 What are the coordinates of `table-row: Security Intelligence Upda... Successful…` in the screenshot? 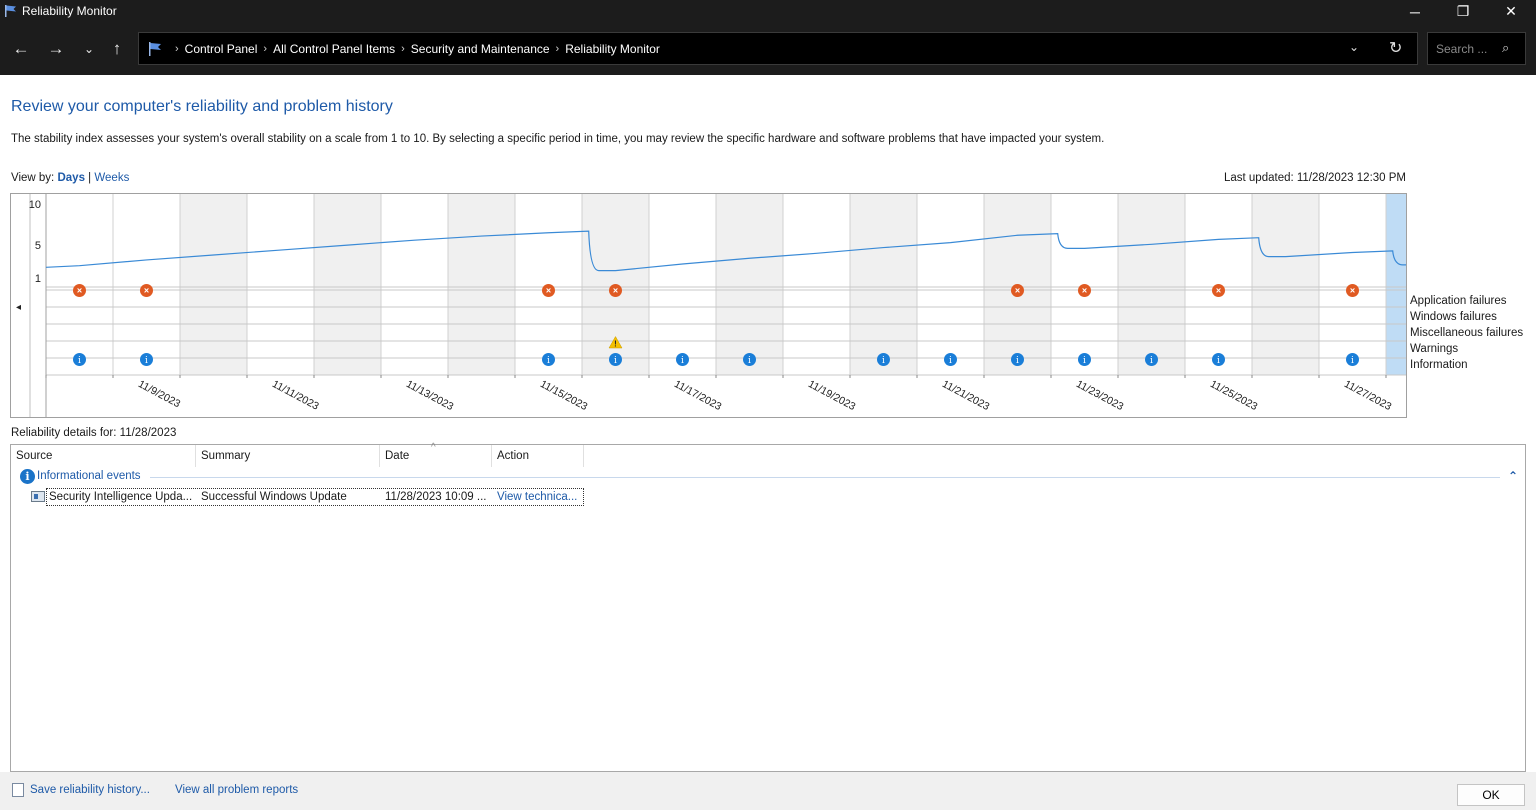 It's located at (307, 497).